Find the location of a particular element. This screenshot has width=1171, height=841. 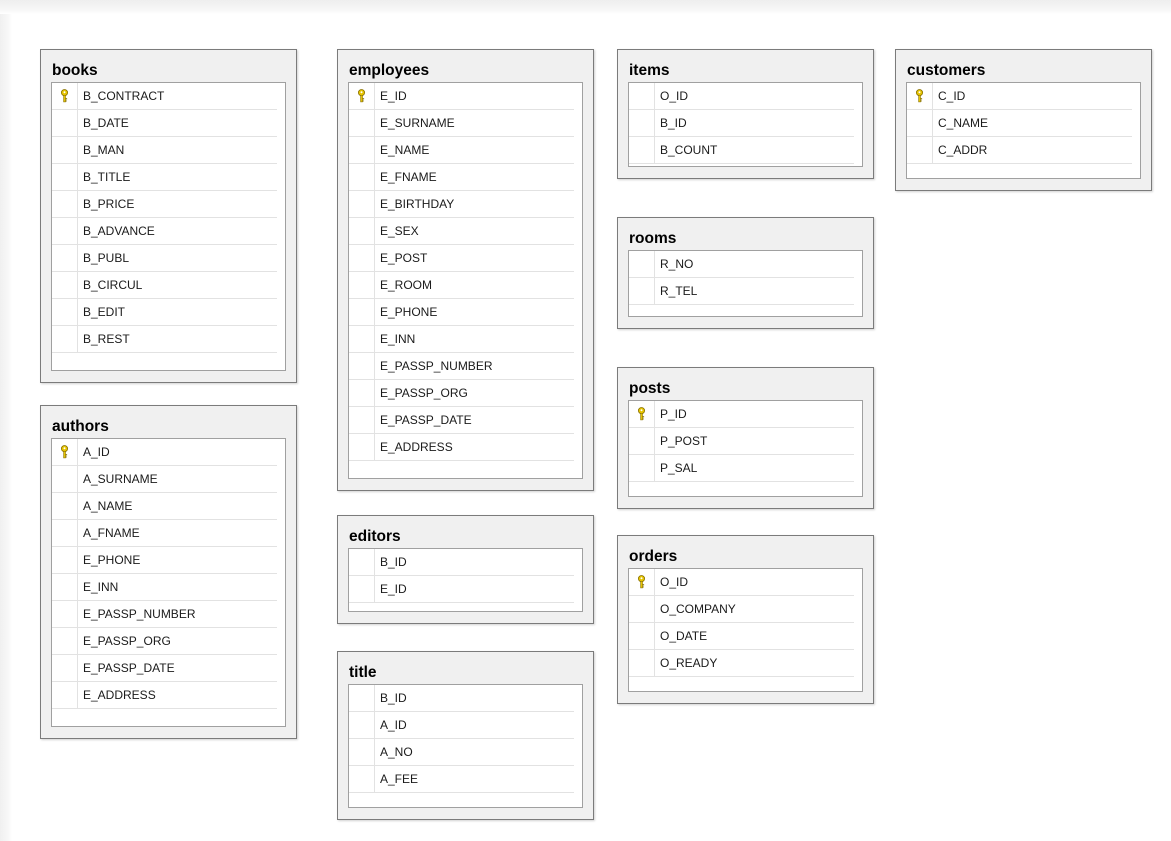

column-row: P_SAL is located at coordinates (741, 468).